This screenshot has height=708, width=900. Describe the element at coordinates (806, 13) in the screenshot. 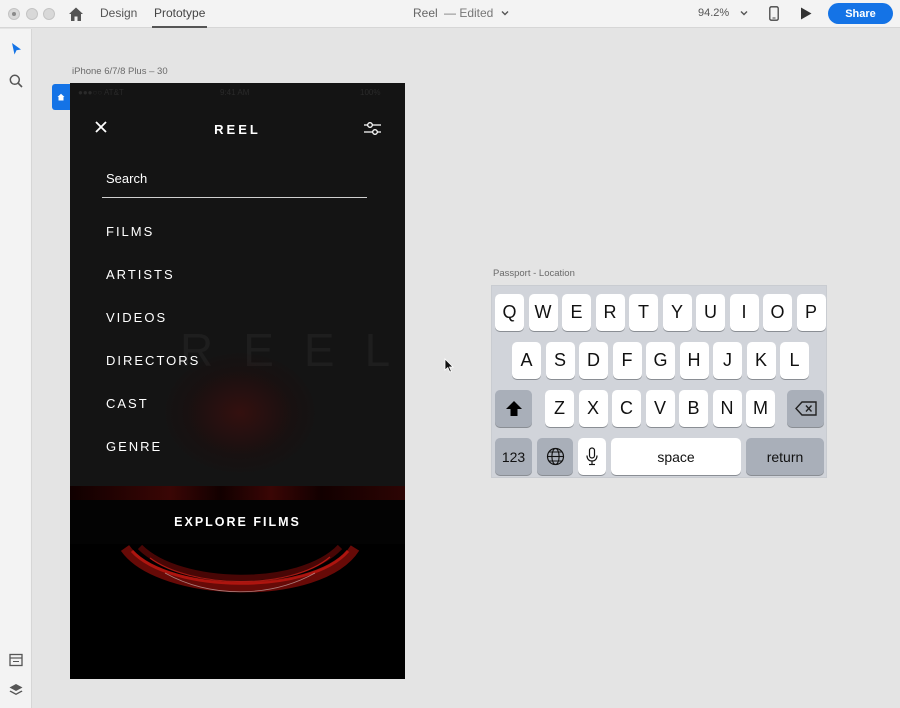

I see `play-icon` at that location.